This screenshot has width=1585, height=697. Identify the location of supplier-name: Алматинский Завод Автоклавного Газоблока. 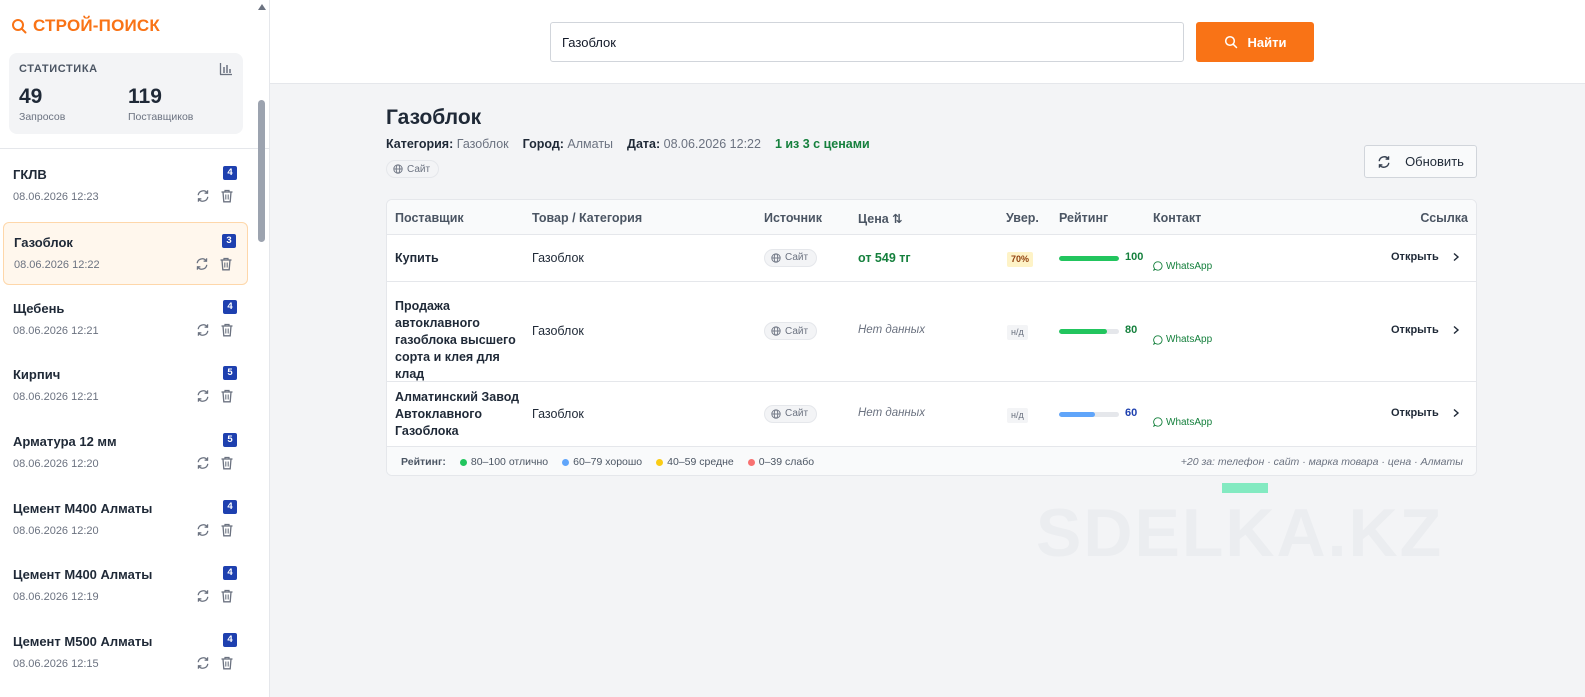
(457, 414).